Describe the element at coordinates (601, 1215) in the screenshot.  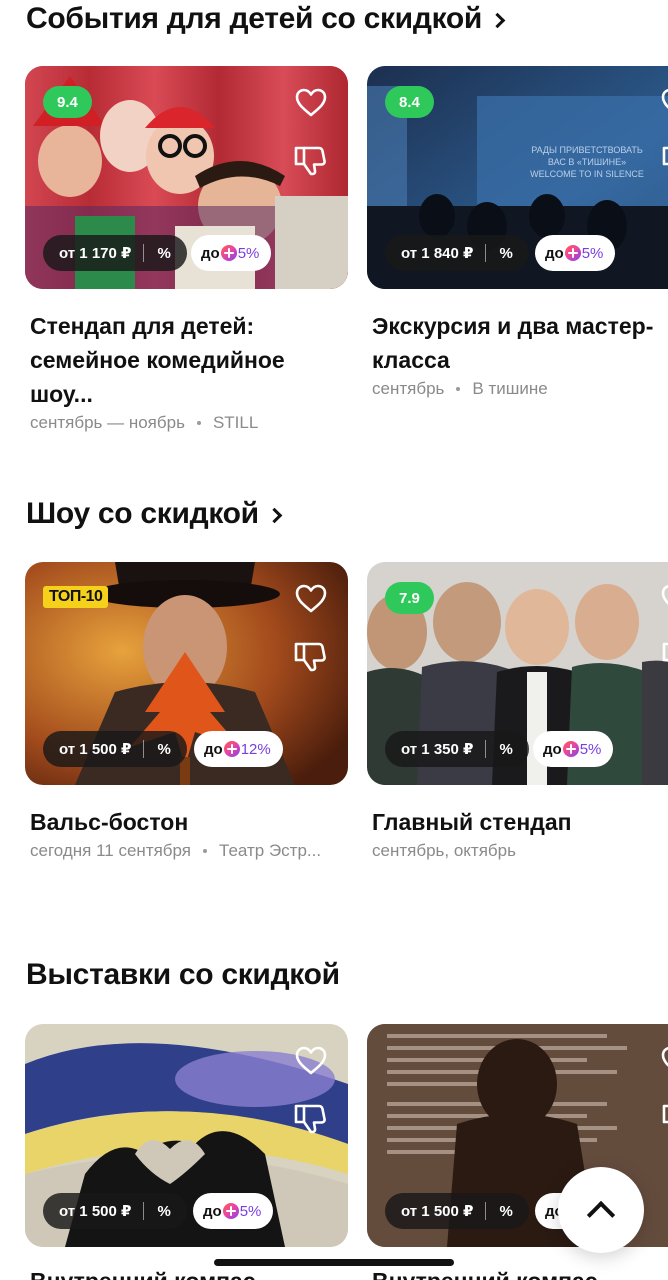
I see `chevron-up-icon` at that location.